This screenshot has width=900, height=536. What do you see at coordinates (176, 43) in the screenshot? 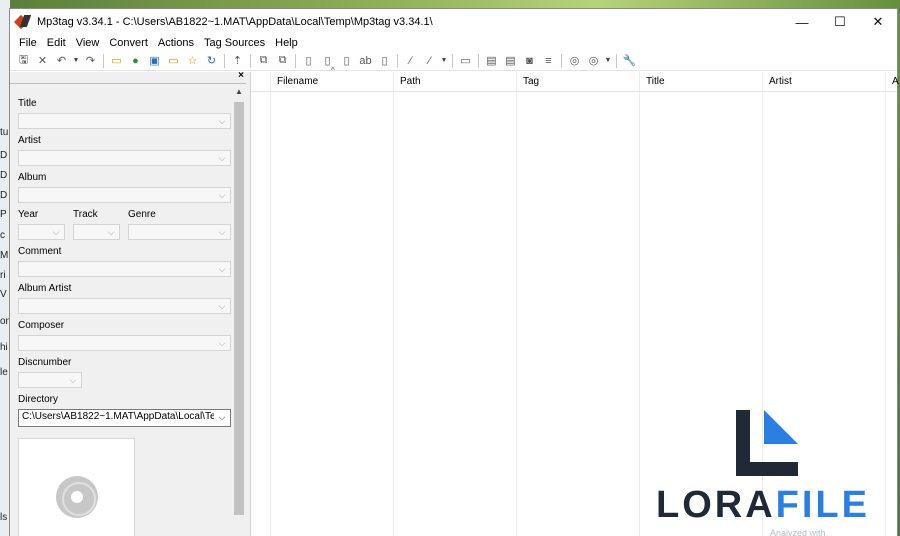
I see `menu-actions: Actions` at bounding box center [176, 43].